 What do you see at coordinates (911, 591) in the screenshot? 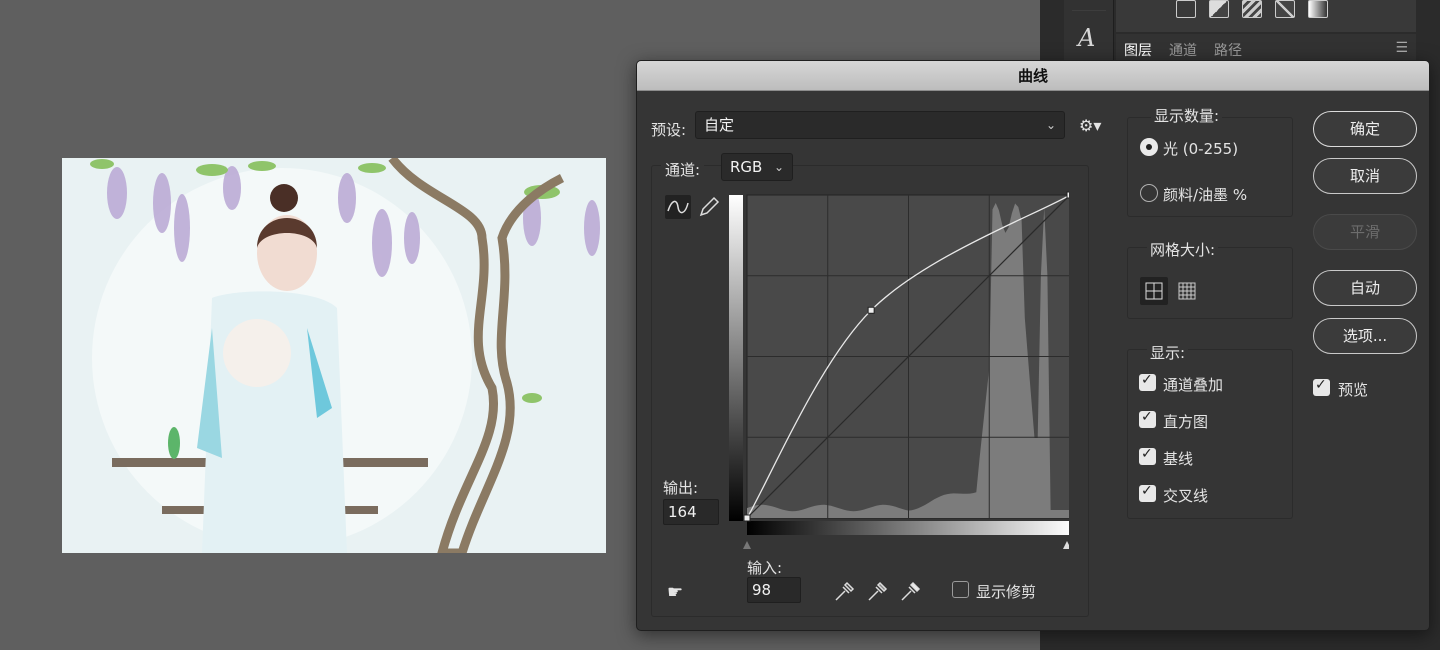
I see `white-eyedropper-icon` at bounding box center [911, 591].